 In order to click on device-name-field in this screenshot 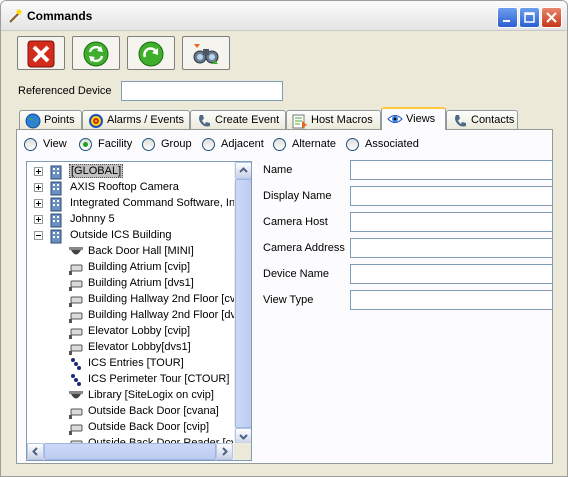, I will do `click(451, 274)`.